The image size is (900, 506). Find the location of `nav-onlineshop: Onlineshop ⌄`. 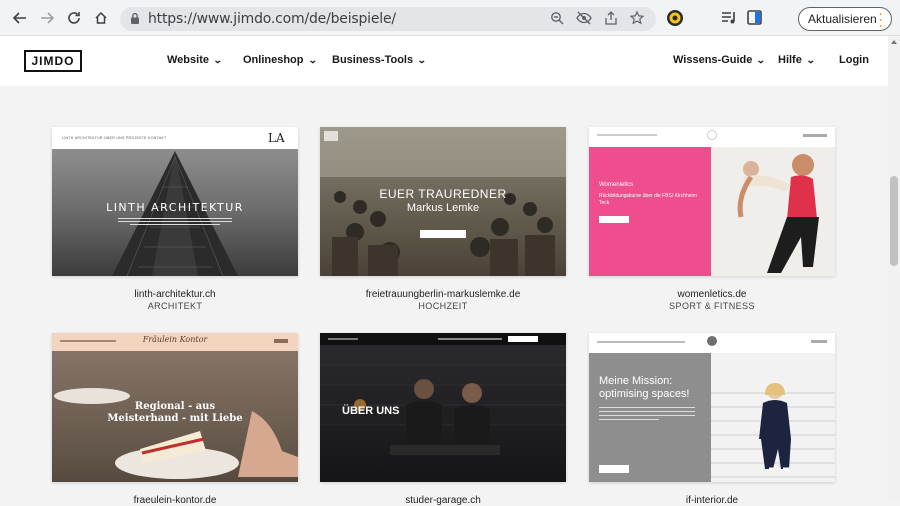

nav-onlineshop: Onlineshop ⌄ is located at coordinates (280, 60).